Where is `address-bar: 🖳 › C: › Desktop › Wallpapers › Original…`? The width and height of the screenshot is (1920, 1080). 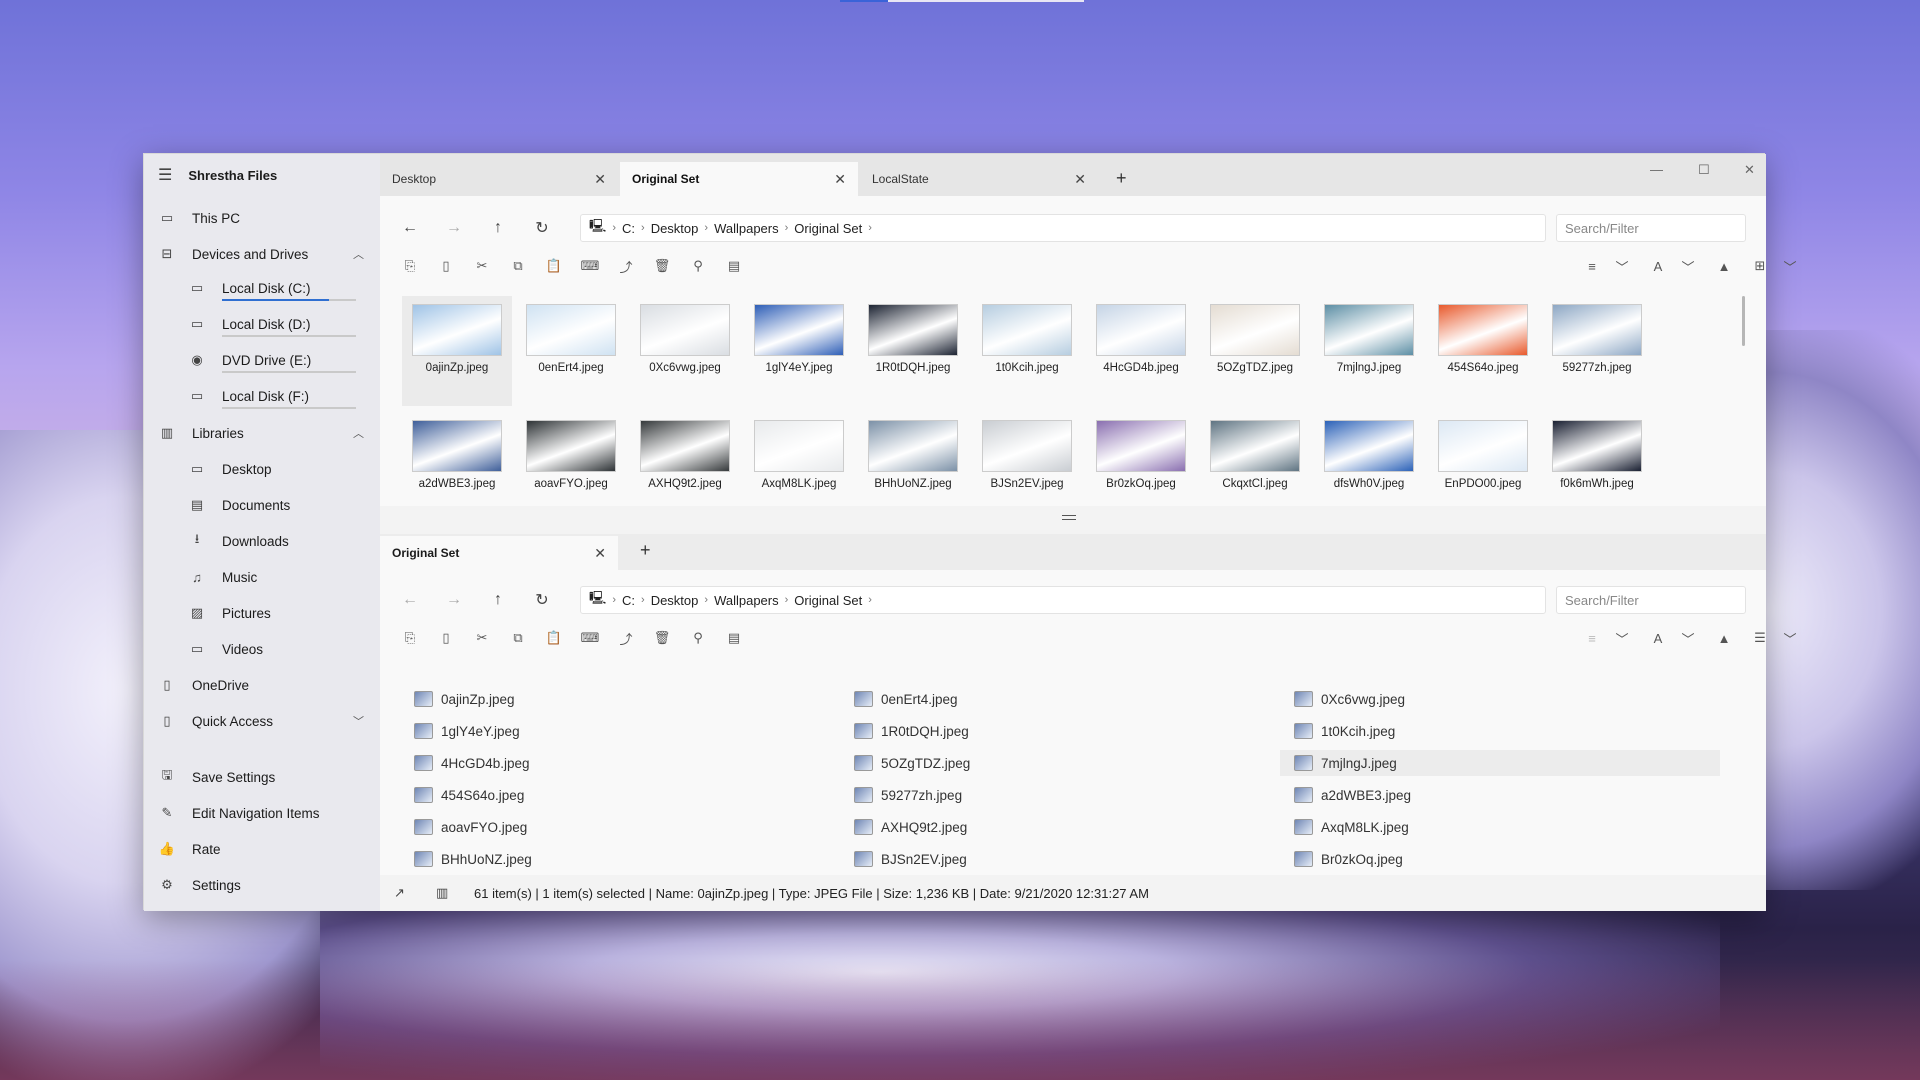
address-bar: 🖳 › C: › Desktop › Wallpapers › Original… is located at coordinates (1063, 228).